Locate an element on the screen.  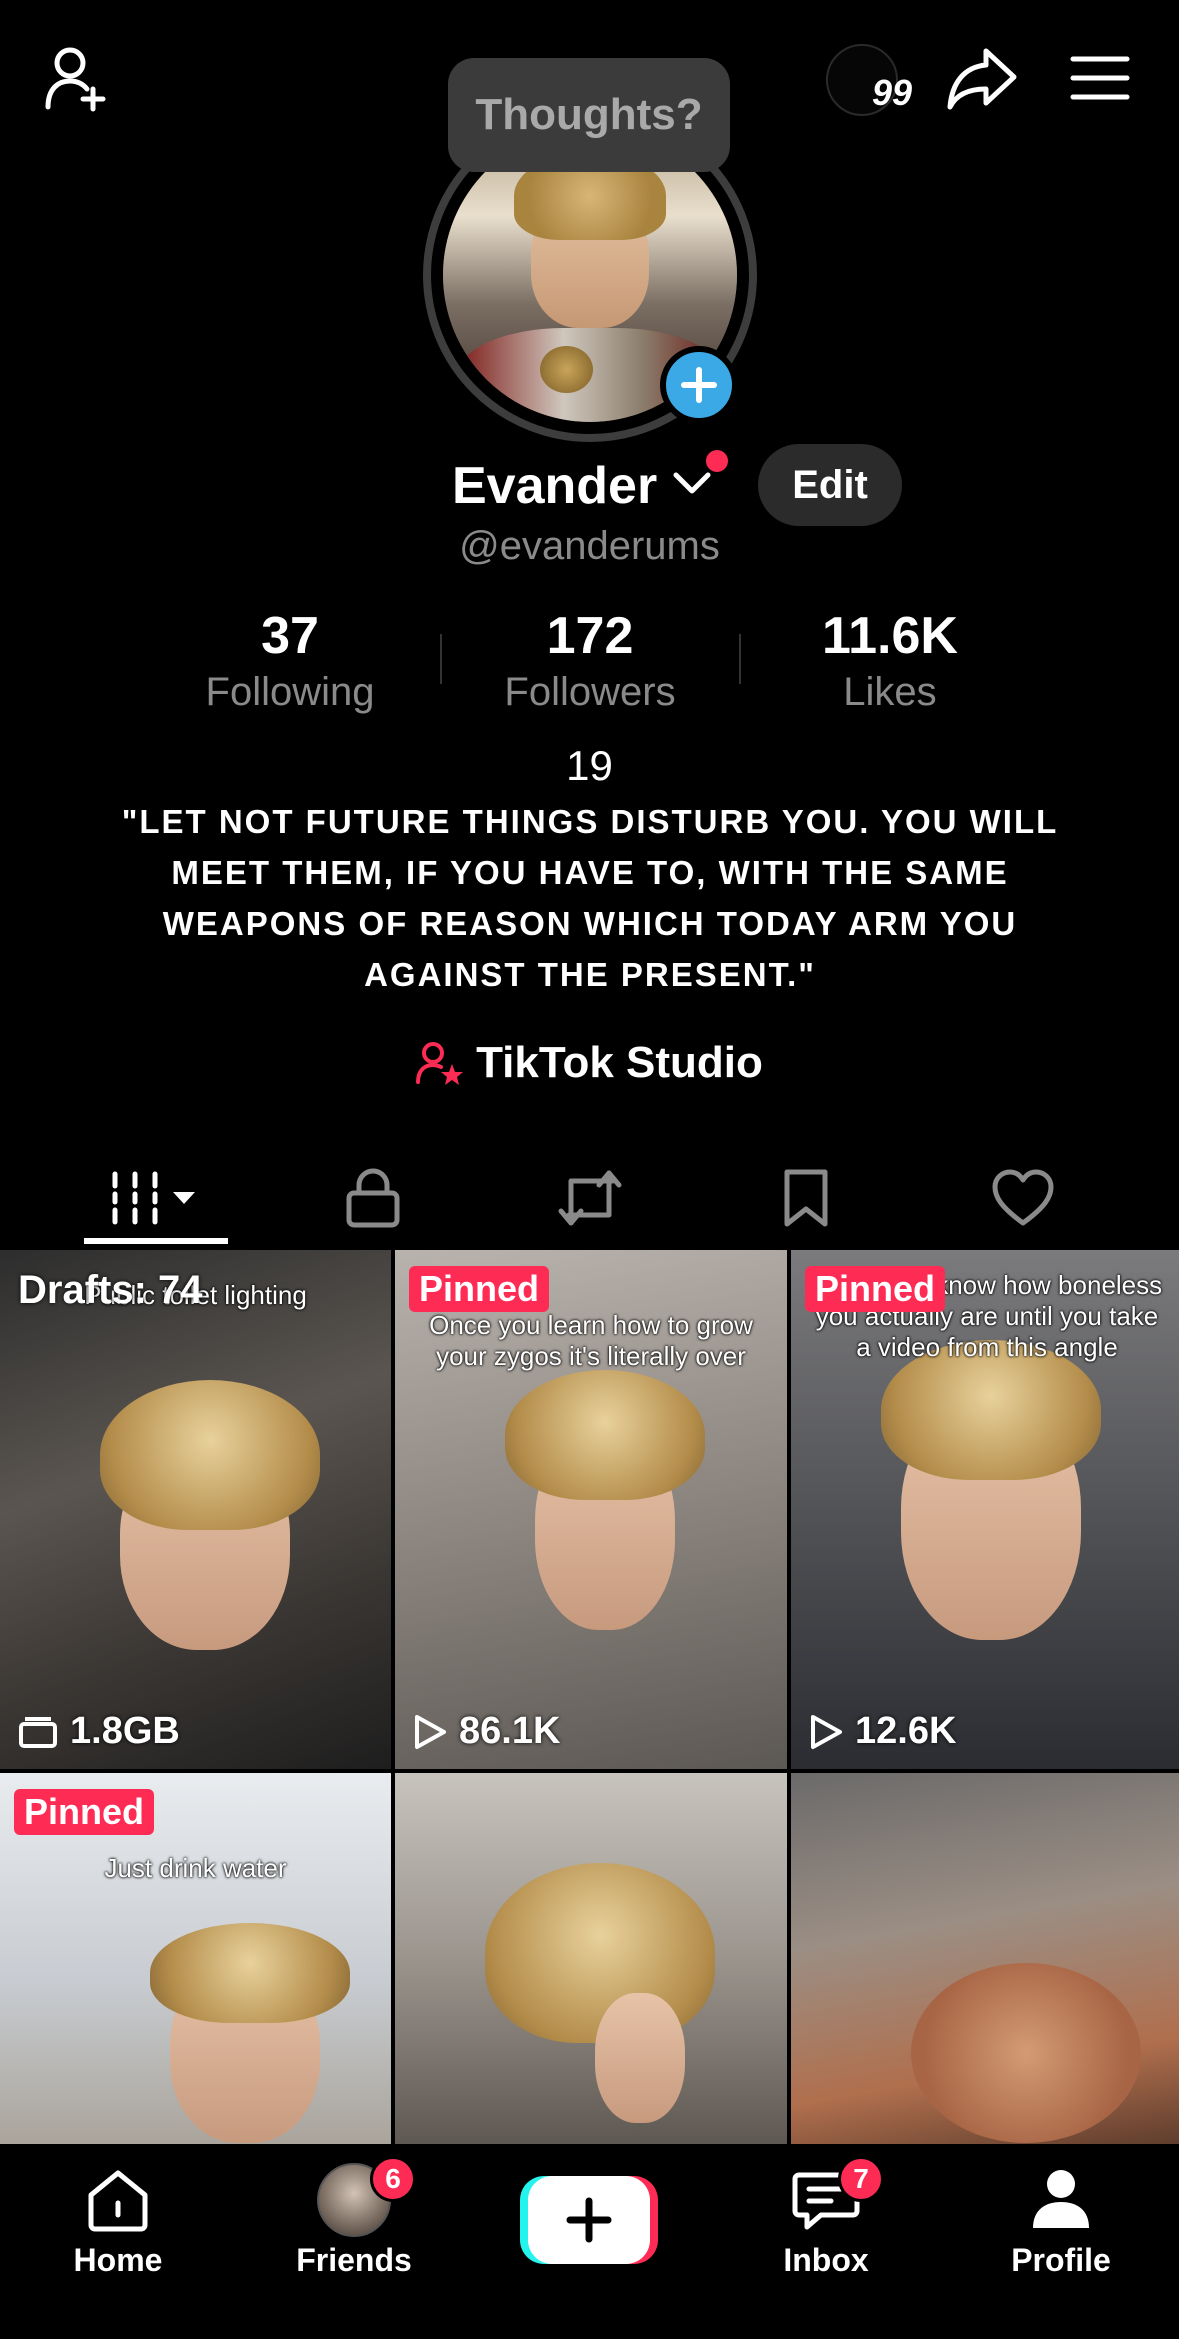
grid-icon is located at coordinates (153, 1198).